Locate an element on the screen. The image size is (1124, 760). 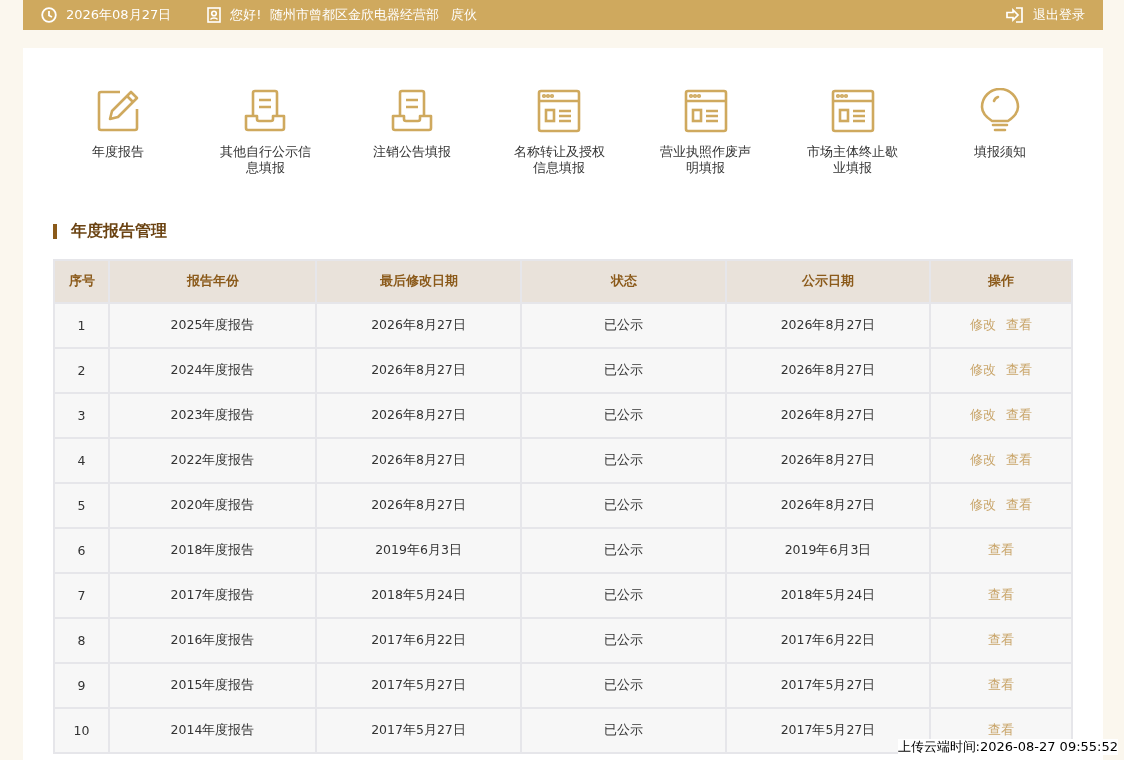
table-cell: 3 is located at coordinates (81, 415).